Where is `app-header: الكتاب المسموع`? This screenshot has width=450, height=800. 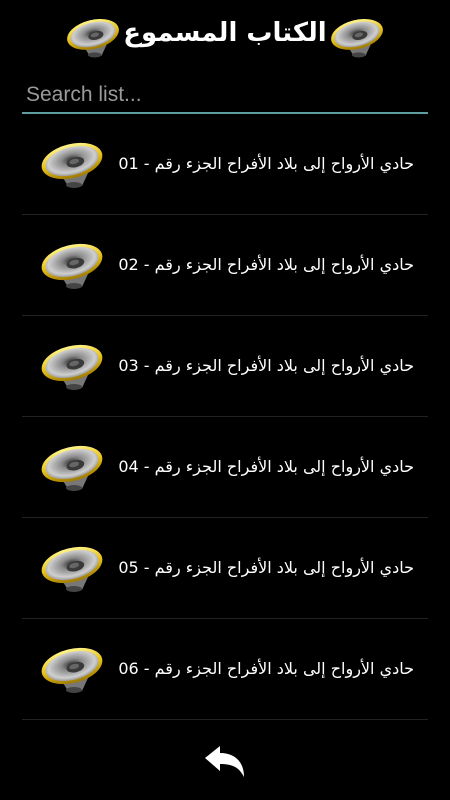 app-header: الكتاب المسموع is located at coordinates (225, 38).